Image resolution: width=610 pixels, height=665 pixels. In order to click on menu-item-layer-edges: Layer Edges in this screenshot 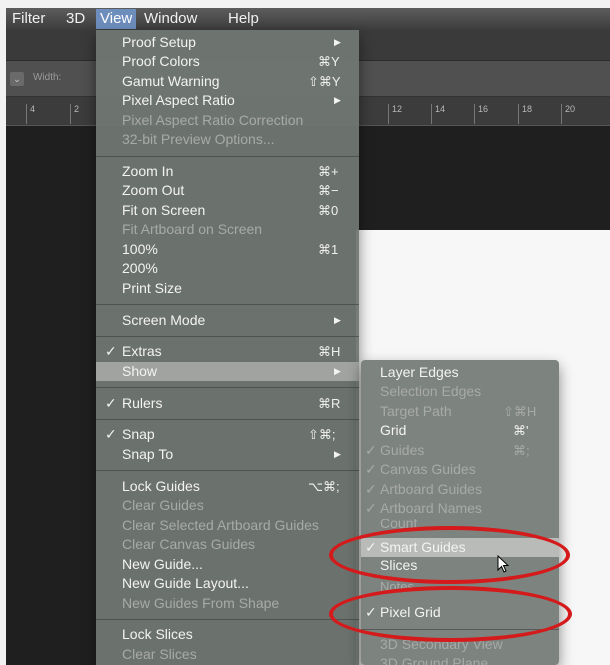, I will do `click(460, 372)`.